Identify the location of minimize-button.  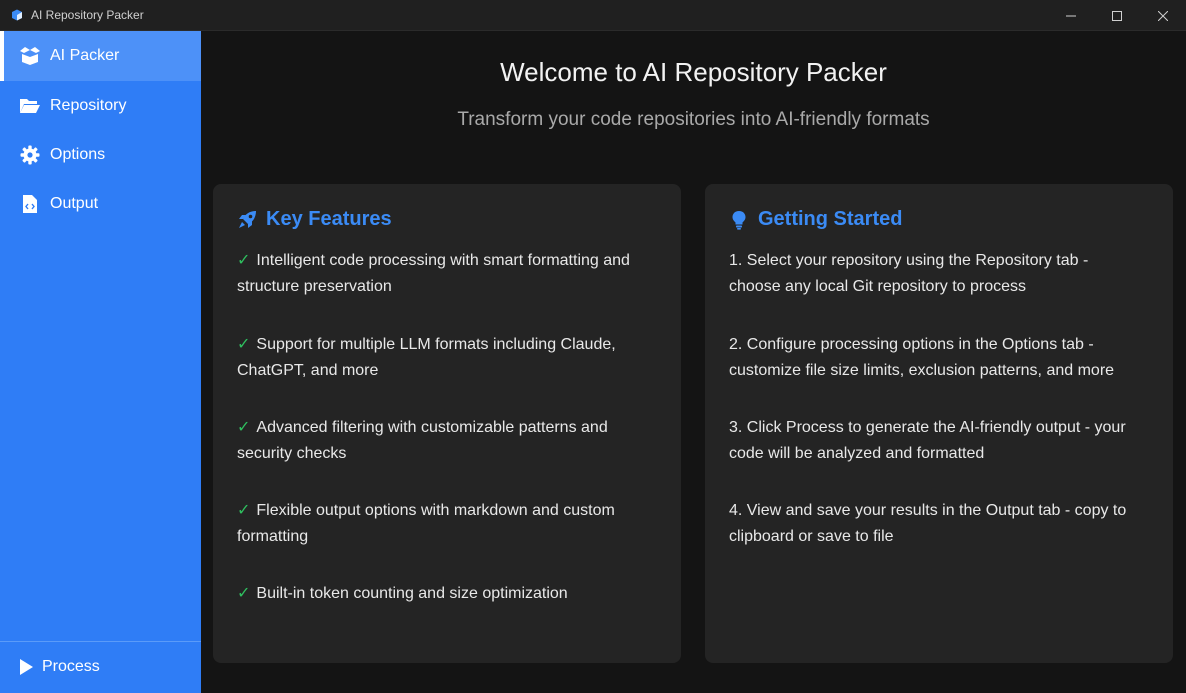
(1071, 15).